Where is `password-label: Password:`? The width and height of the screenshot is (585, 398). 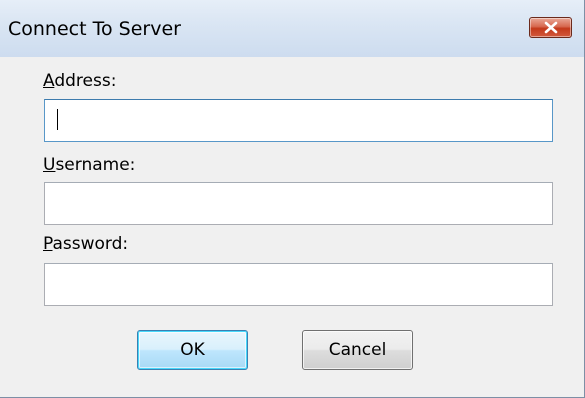 password-label: Password: is located at coordinates (86, 244).